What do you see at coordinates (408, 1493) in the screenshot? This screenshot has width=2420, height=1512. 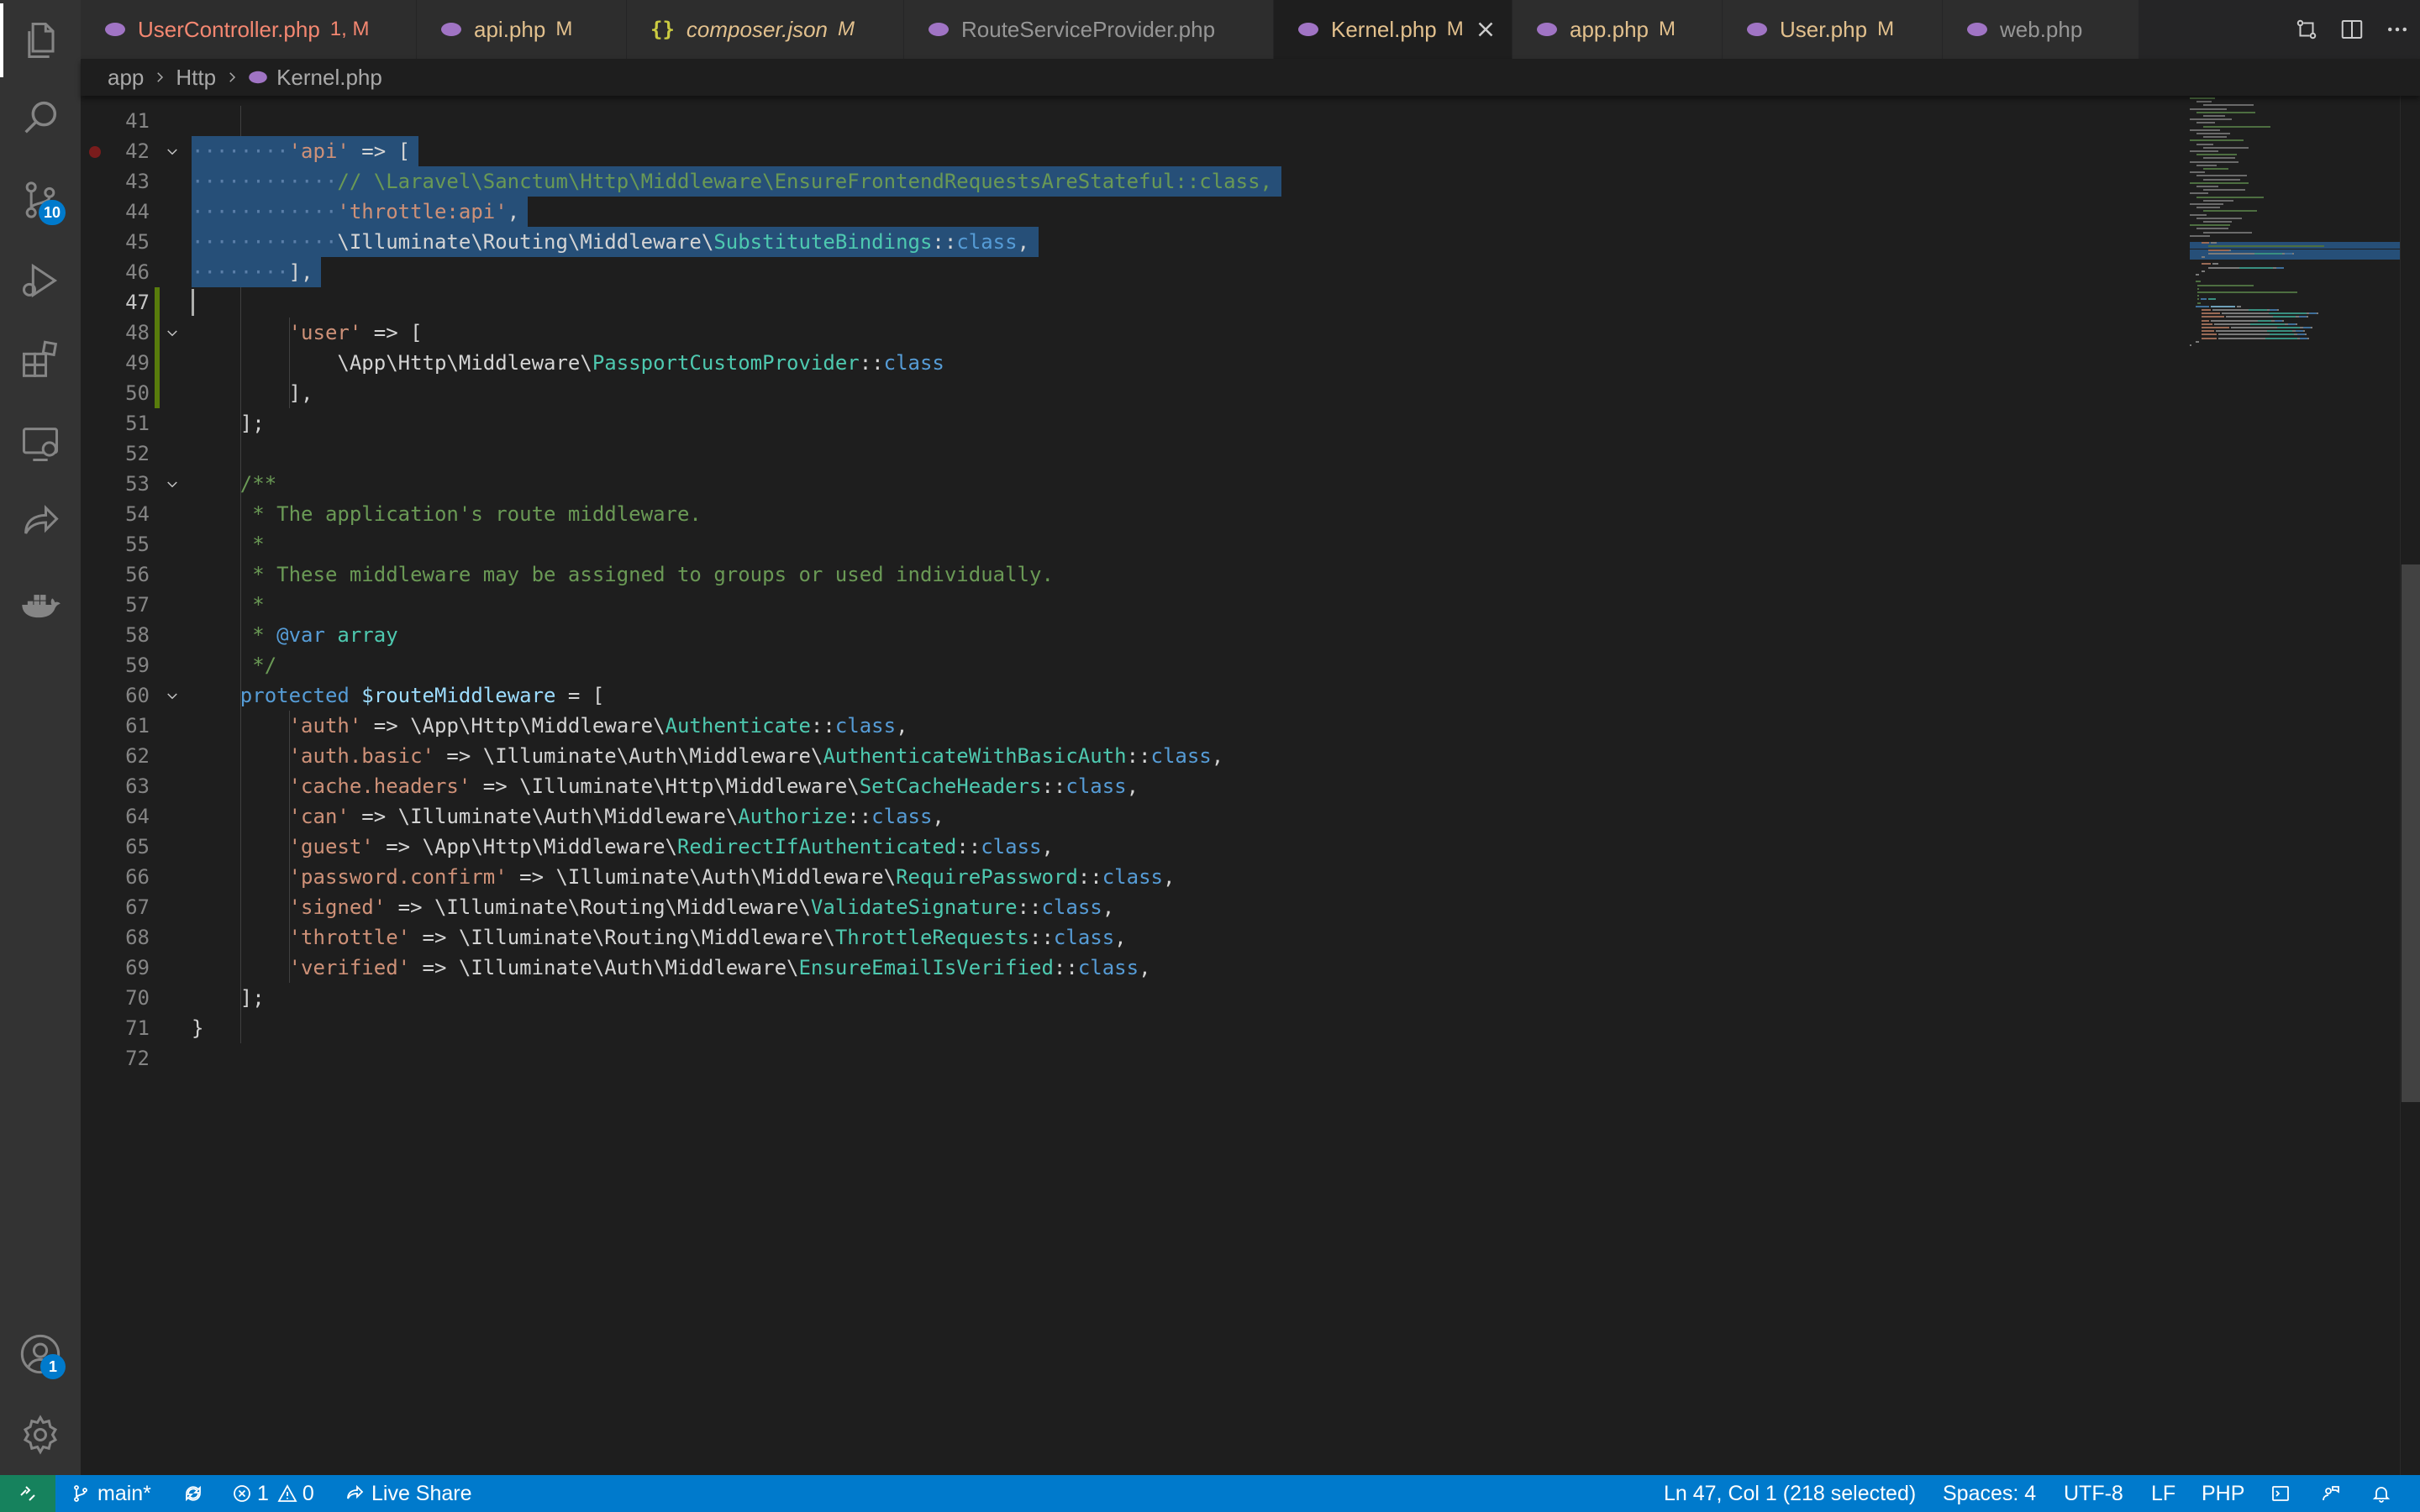 I see `live-share-status: Live Share` at bounding box center [408, 1493].